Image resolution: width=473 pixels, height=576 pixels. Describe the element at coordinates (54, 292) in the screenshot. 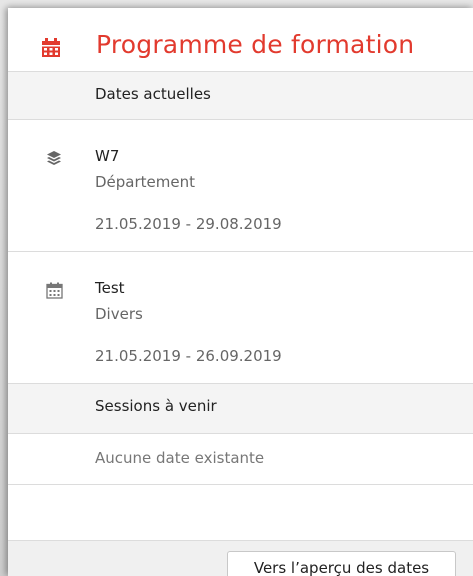

I see `calendar-small-icon` at that location.